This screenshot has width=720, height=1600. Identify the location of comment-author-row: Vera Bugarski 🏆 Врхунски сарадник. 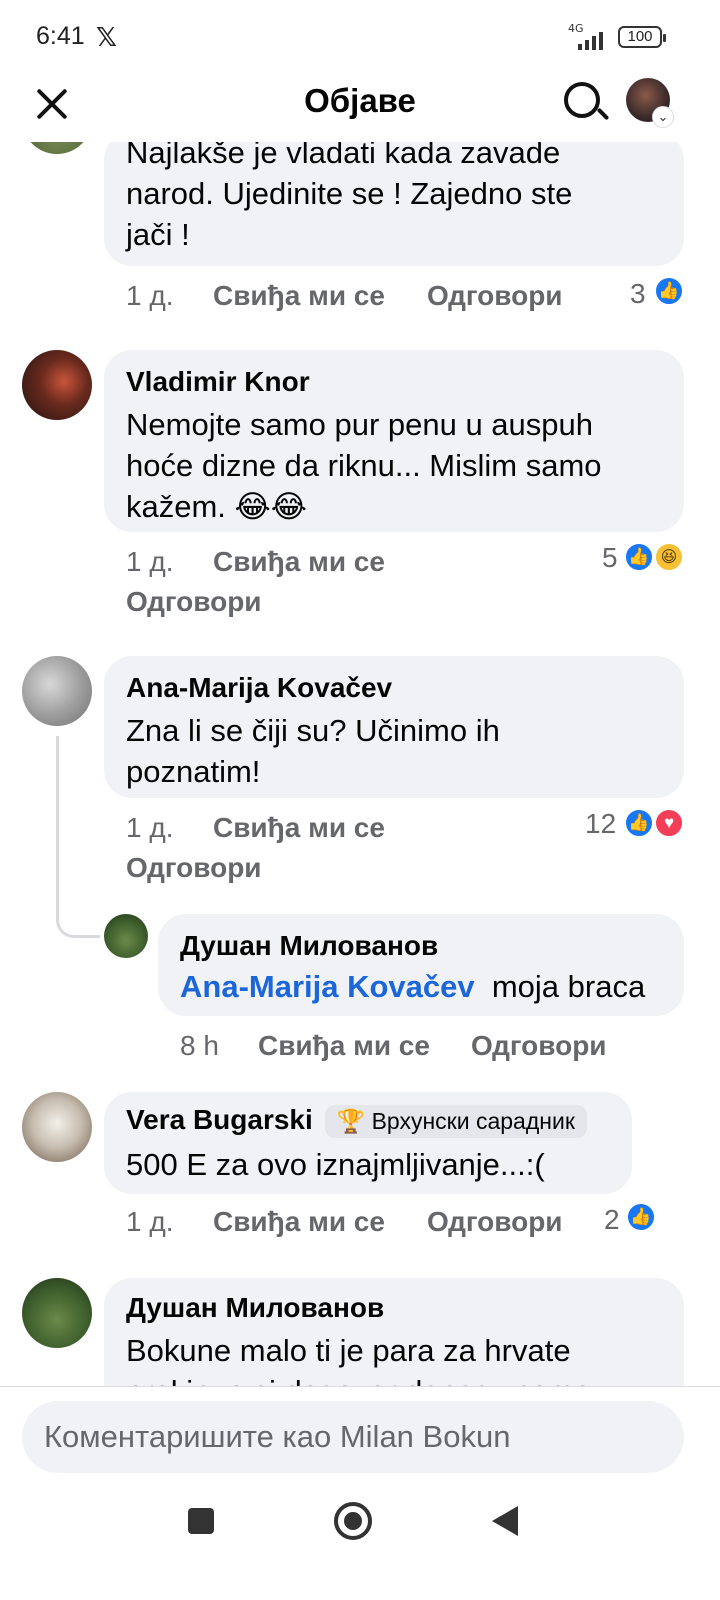
(356, 1121).